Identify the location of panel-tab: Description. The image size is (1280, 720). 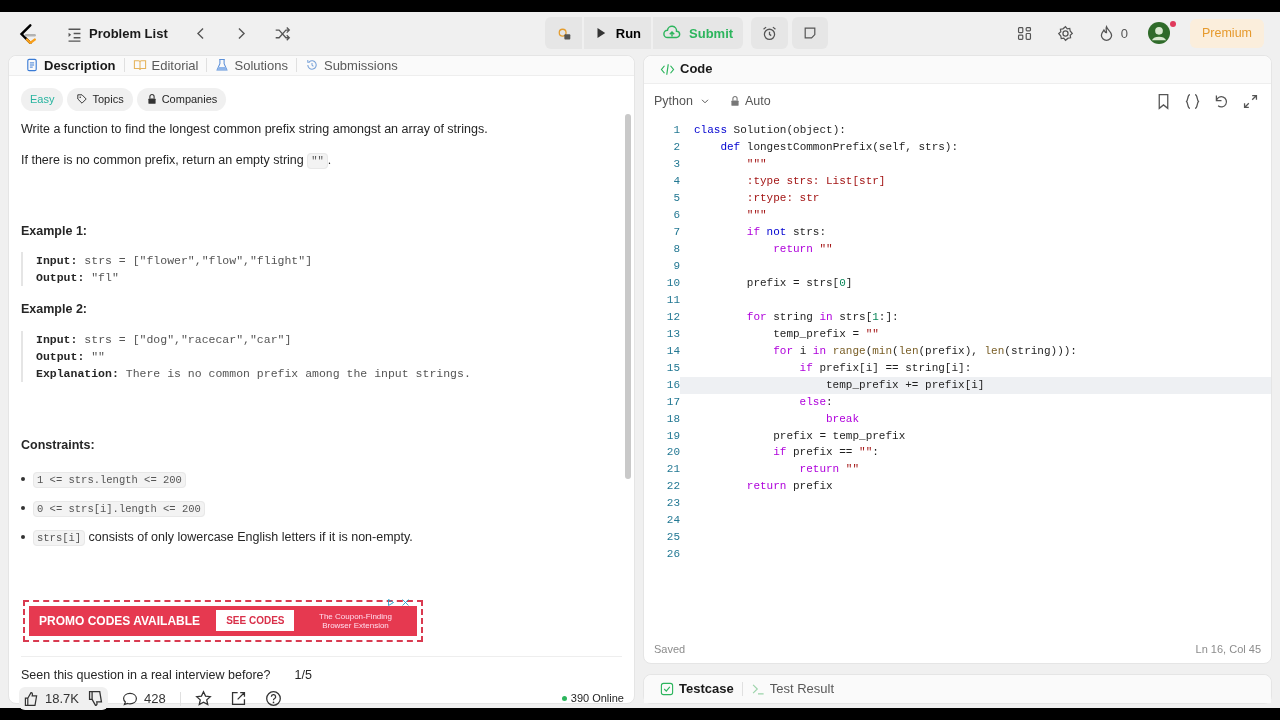
(70, 65).